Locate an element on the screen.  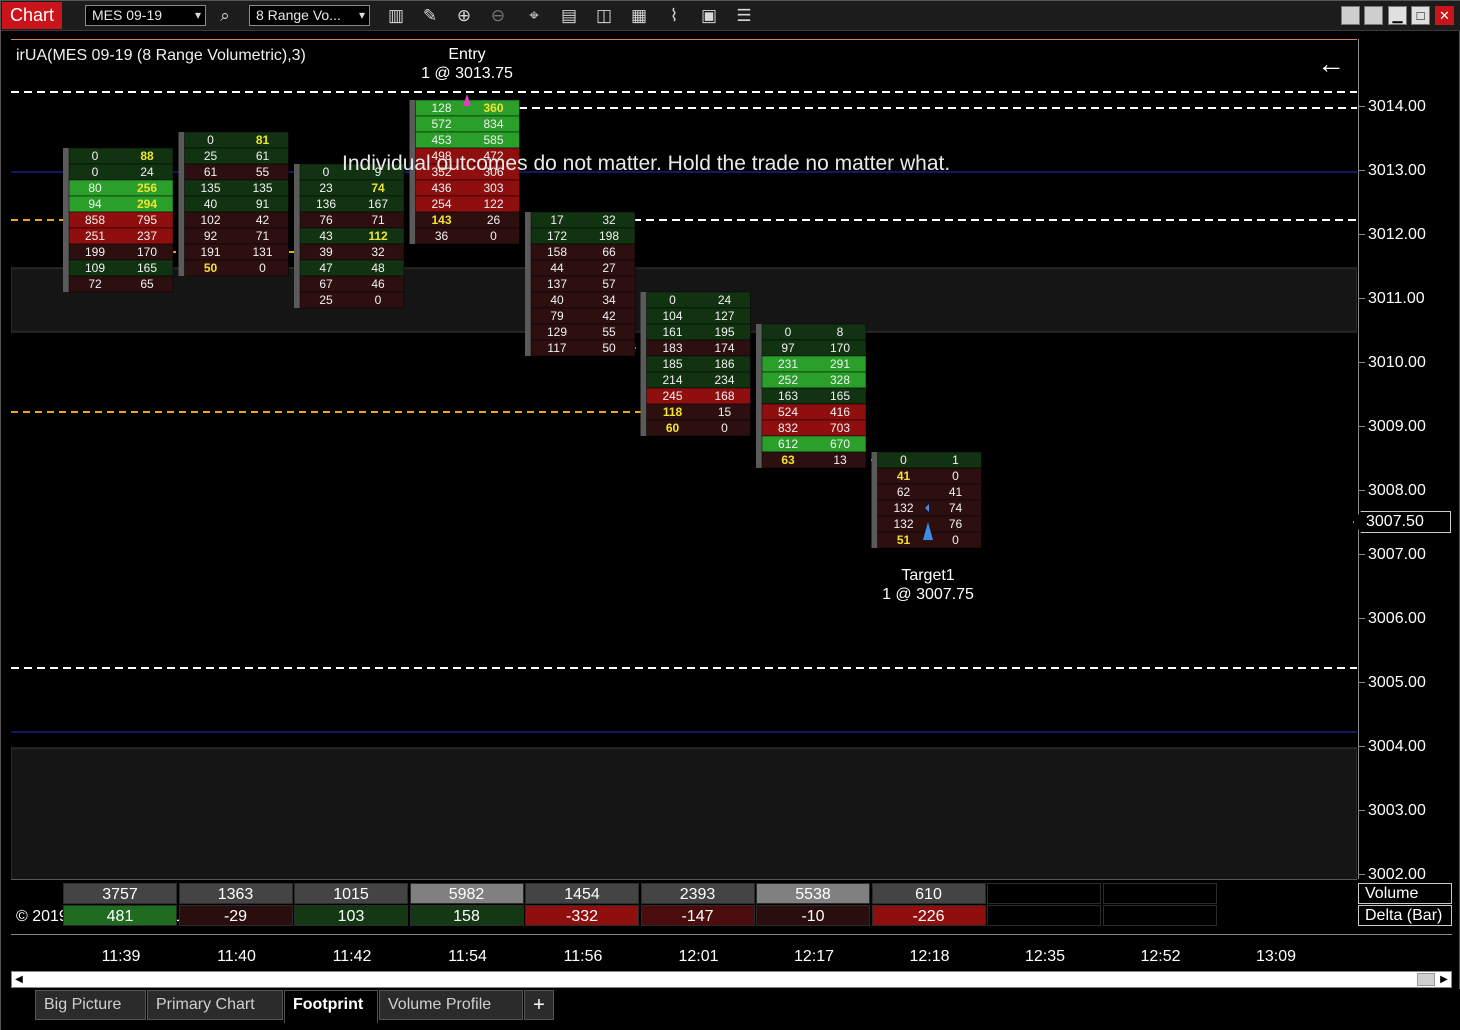
bid-volume-label: 102 is located at coordinates (210, 220).